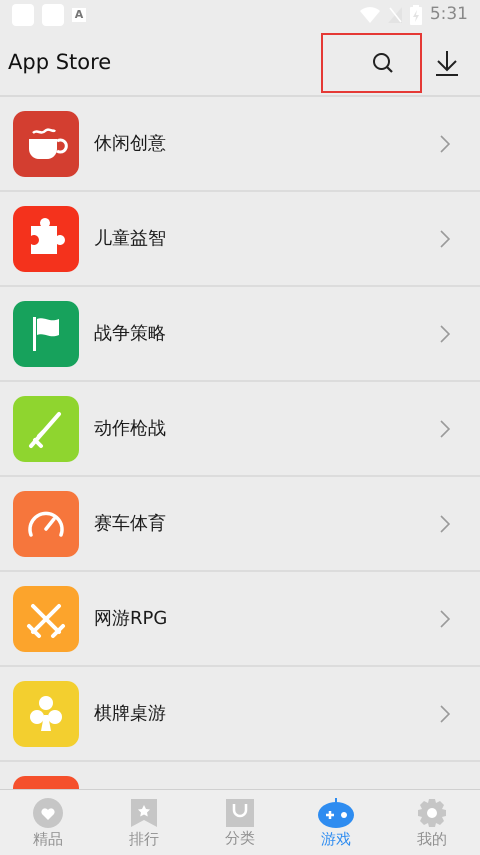  Describe the element at coordinates (130, 429) in the screenshot. I see `category-label: 动作枪战` at that location.